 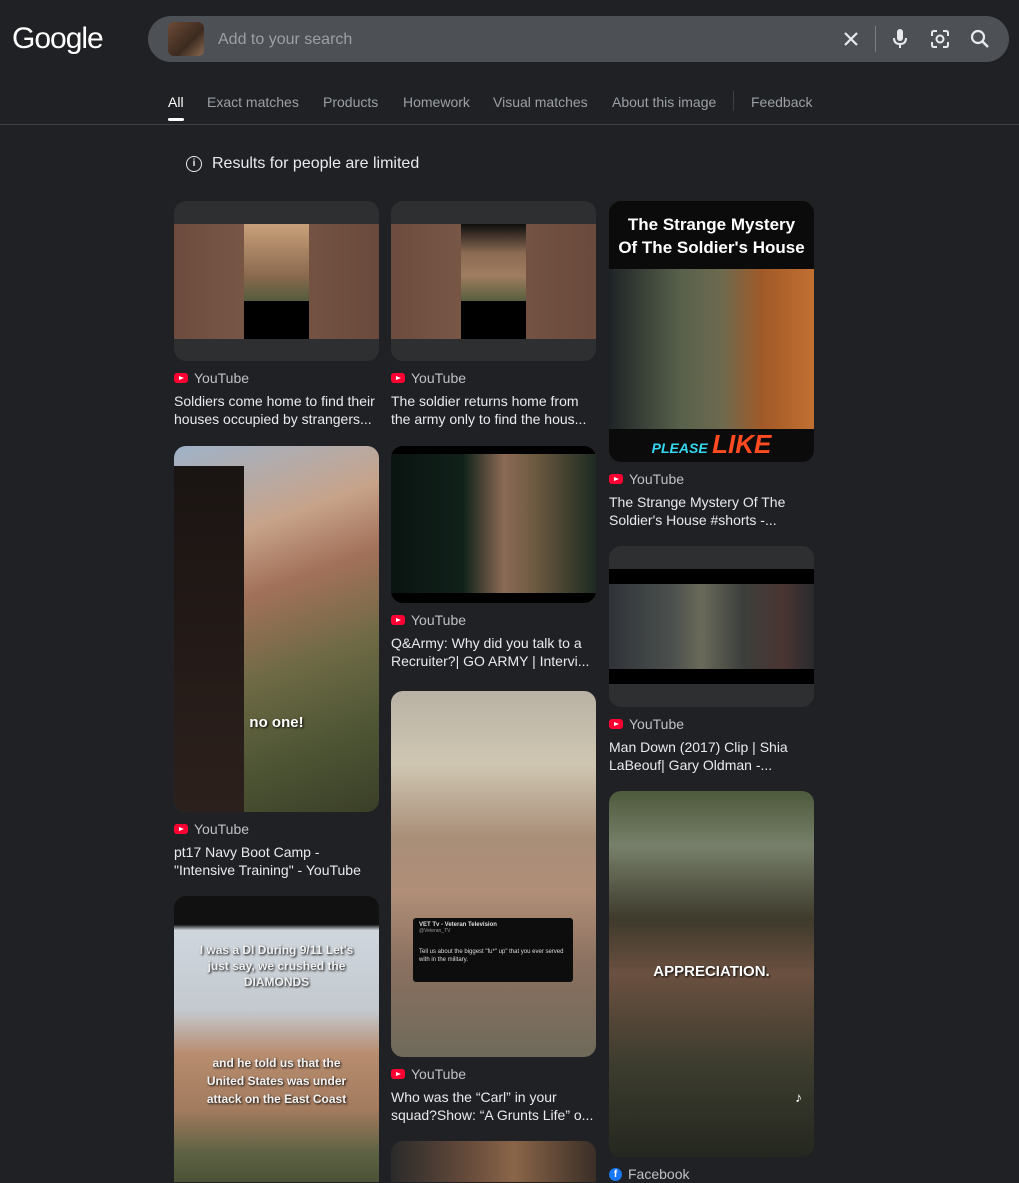 I want to click on thumbnail-caption: APPRECIATION., so click(x=711, y=971).